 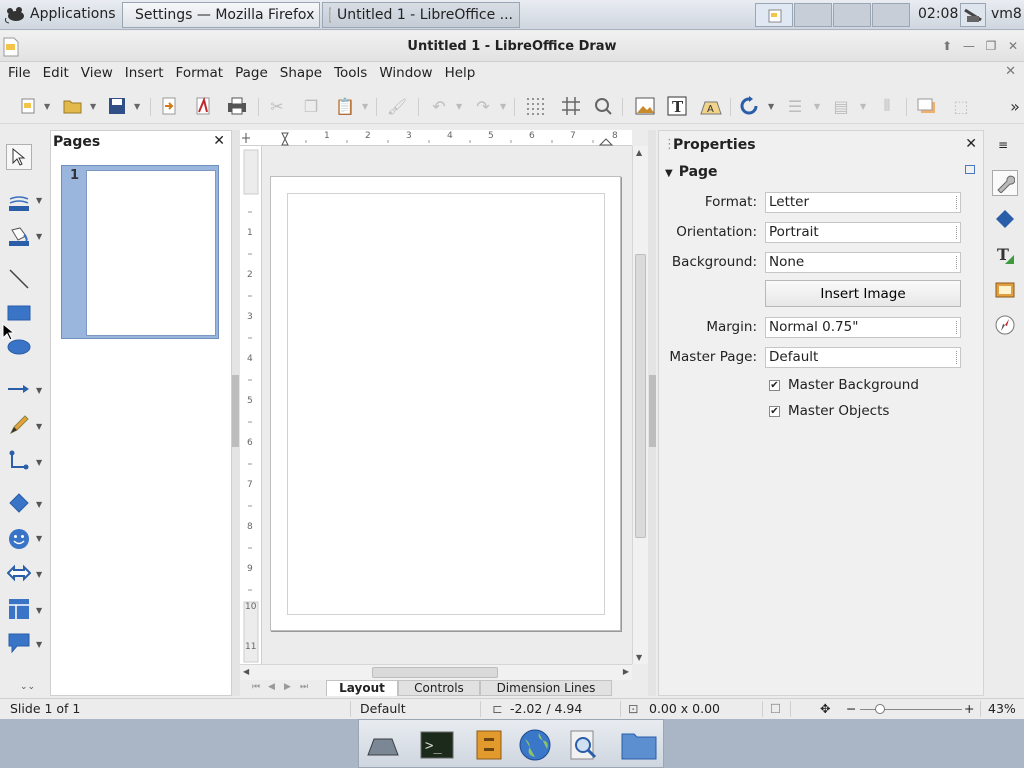 What do you see at coordinates (947, 46) in the screenshot?
I see `shade-button: ⬆` at bounding box center [947, 46].